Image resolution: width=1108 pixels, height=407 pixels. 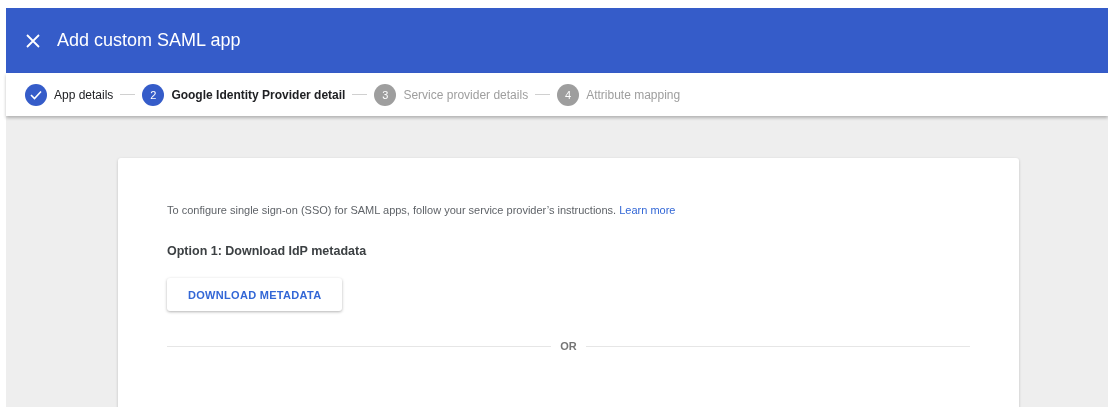 What do you see at coordinates (568, 346) in the screenshot?
I see `divider-label: OR` at bounding box center [568, 346].